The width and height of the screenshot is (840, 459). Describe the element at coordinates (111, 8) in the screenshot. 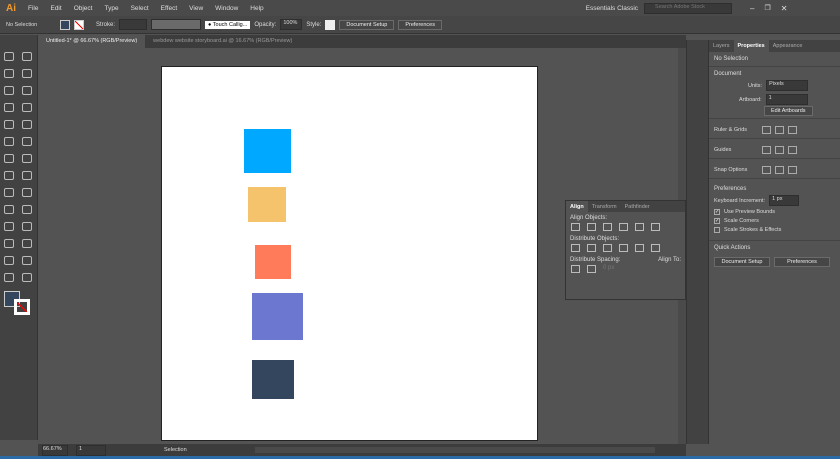

I see `menu-type: Type` at that location.